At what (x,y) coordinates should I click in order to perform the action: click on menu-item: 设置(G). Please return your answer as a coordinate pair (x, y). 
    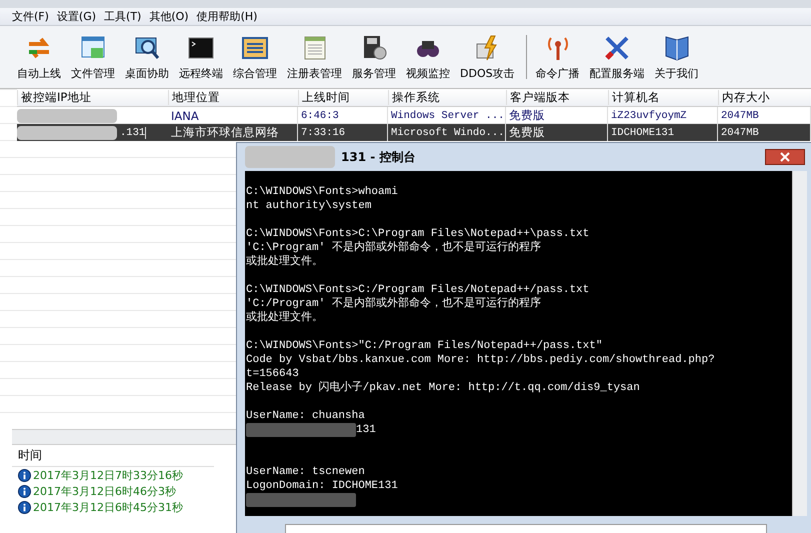
    Looking at the image, I should click on (76, 16).